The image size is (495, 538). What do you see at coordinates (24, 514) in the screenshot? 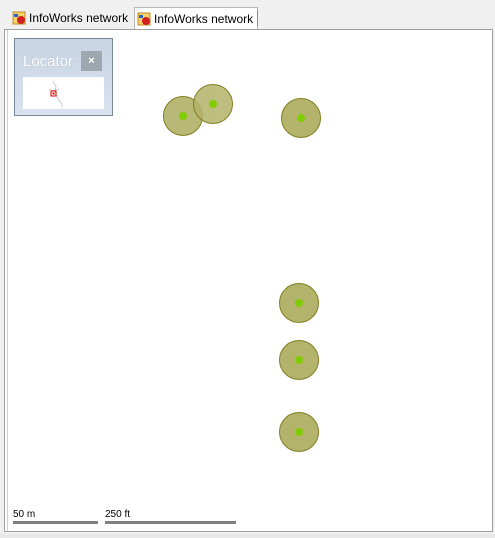
I see `scale-label-metric: 50 m` at bounding box center [24, 514].